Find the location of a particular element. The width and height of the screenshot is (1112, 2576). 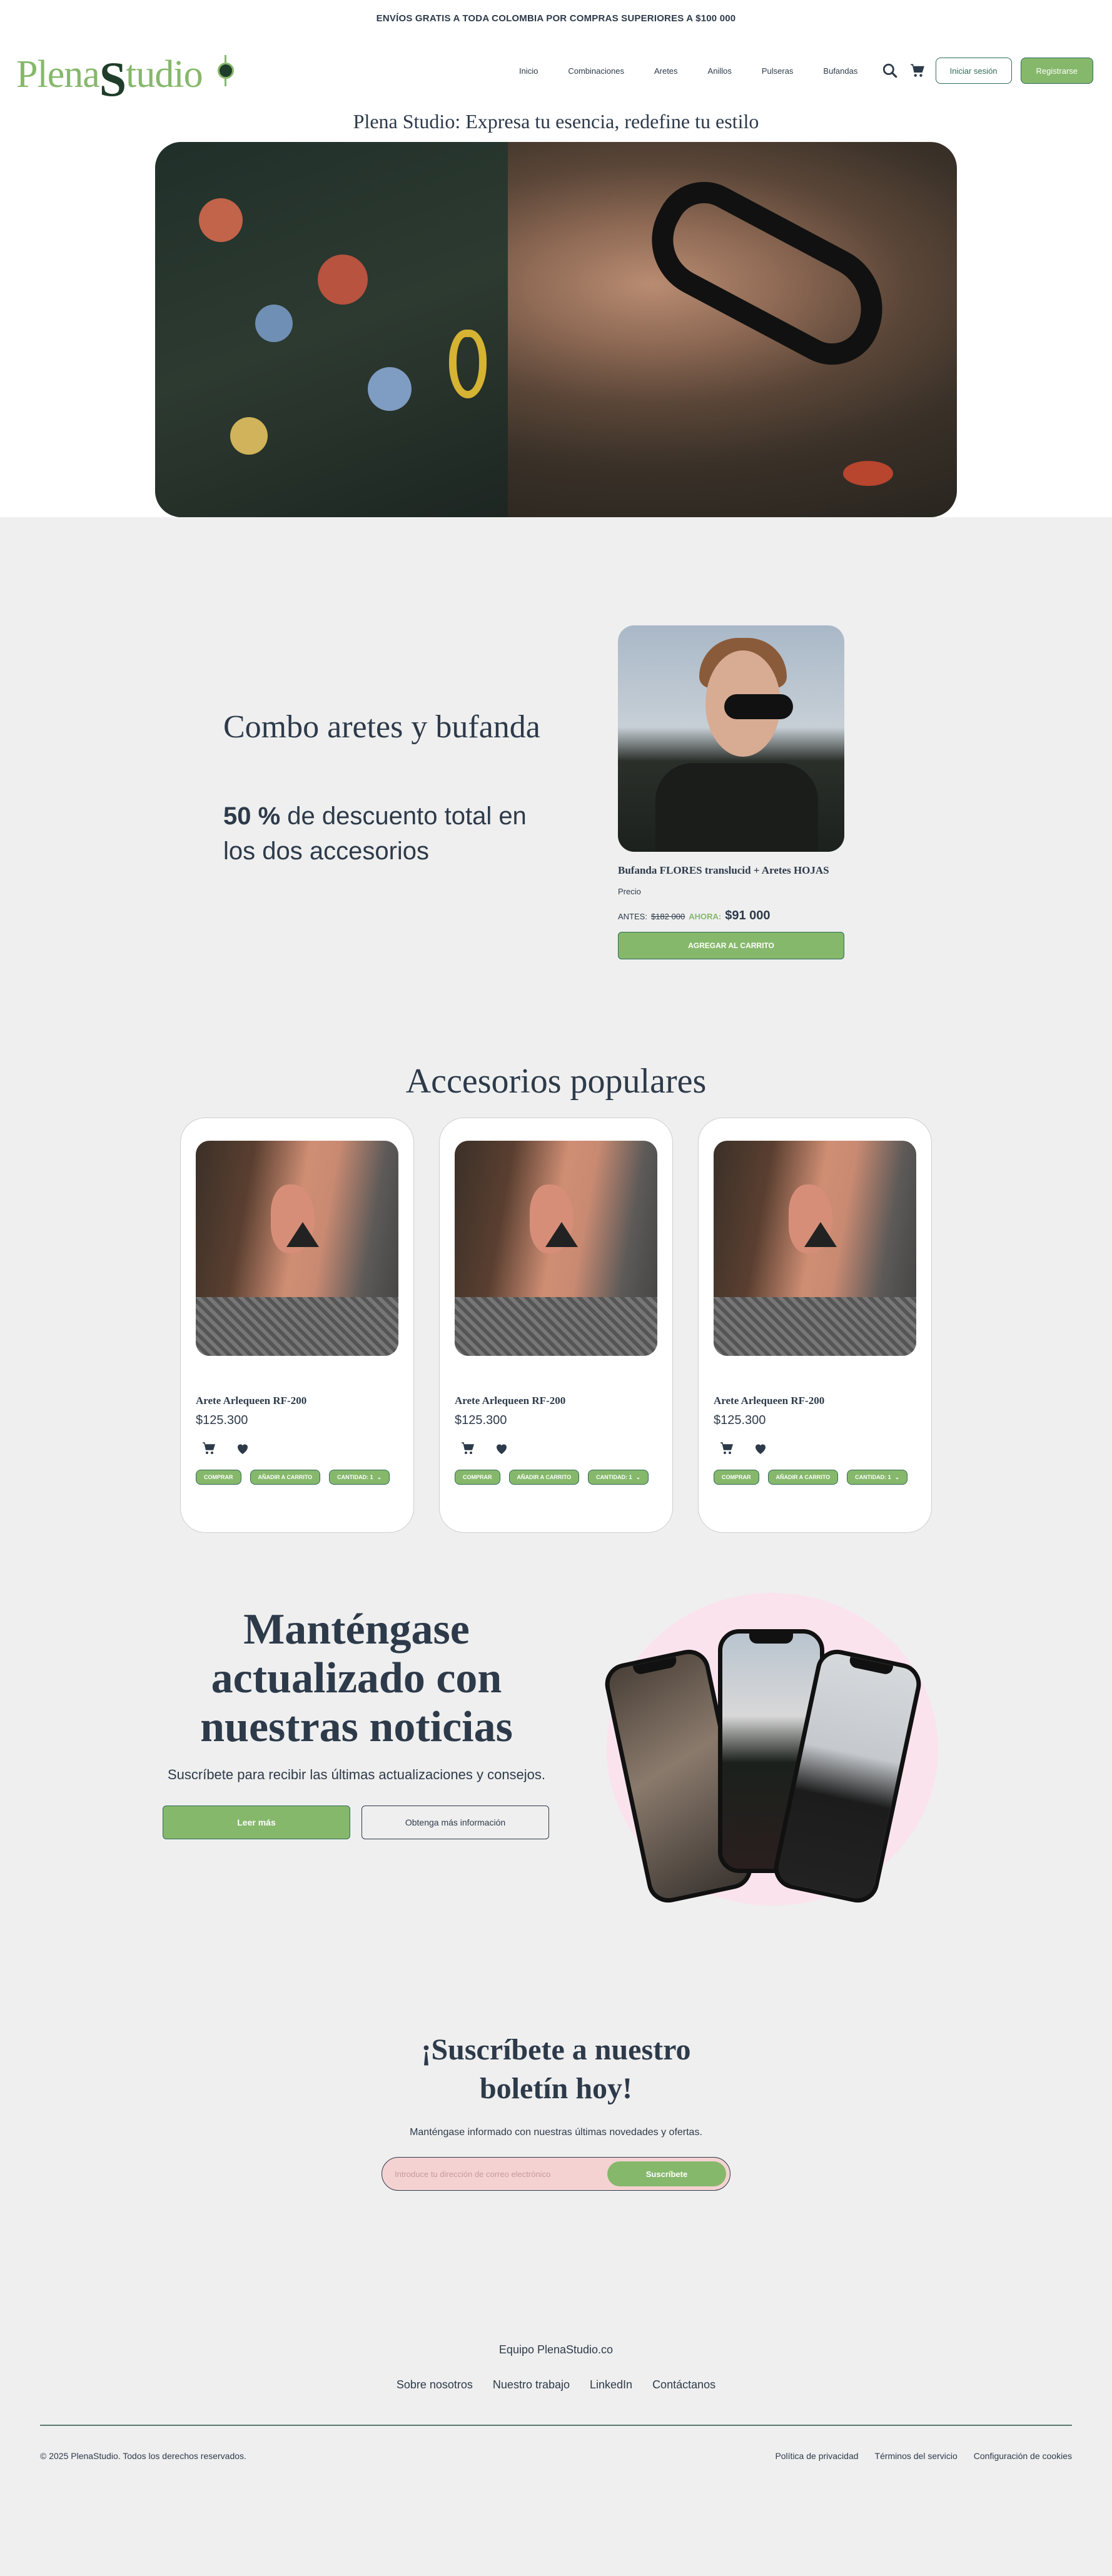

before-price: $182 000 is located at coordinates (667, 917).